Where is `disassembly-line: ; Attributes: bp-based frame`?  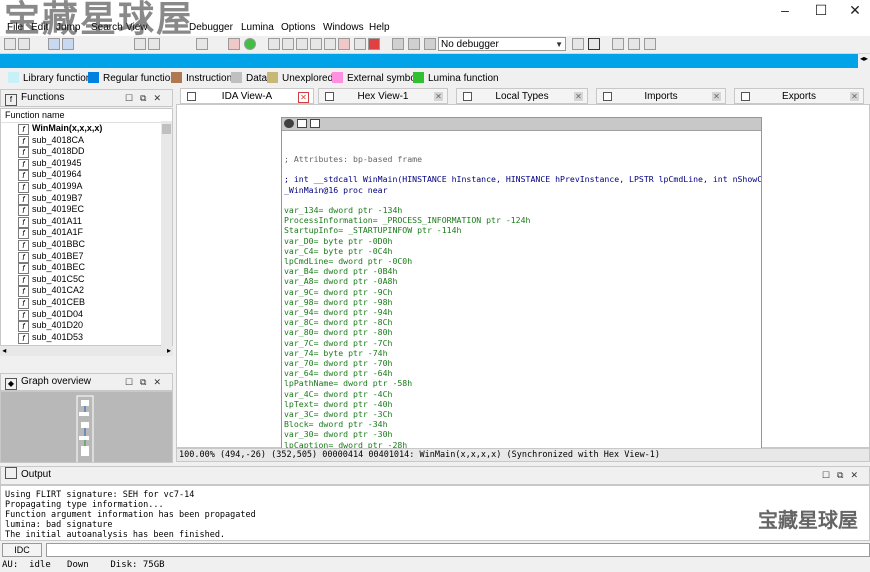
disassembly-line: ; Attributes: bp-based frame is located at coordinates (353, 159).